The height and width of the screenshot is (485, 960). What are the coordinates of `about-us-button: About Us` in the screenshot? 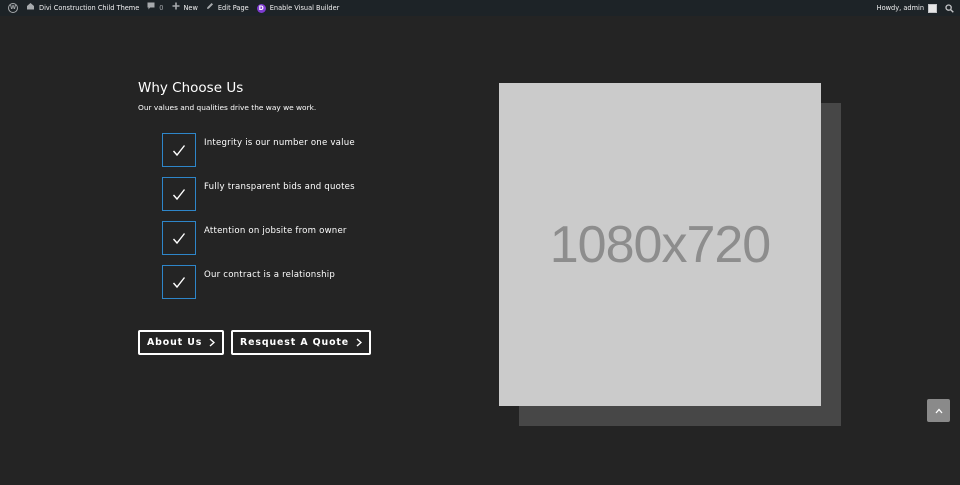 It's located at (181, 342).